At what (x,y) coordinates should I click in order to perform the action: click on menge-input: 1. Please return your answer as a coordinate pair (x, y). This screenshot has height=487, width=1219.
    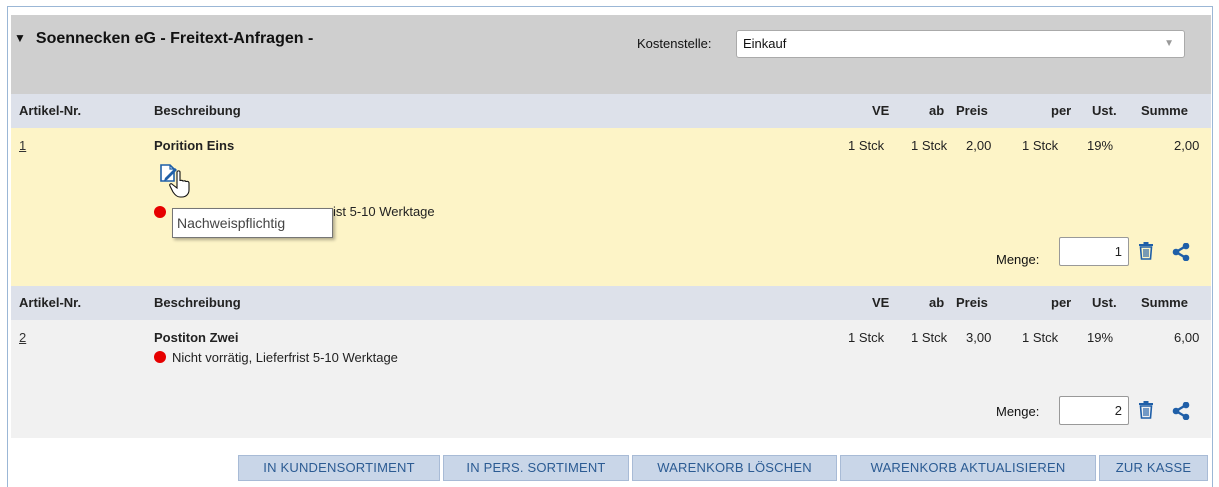
    Looking at the image, I should click on (1094, 251).